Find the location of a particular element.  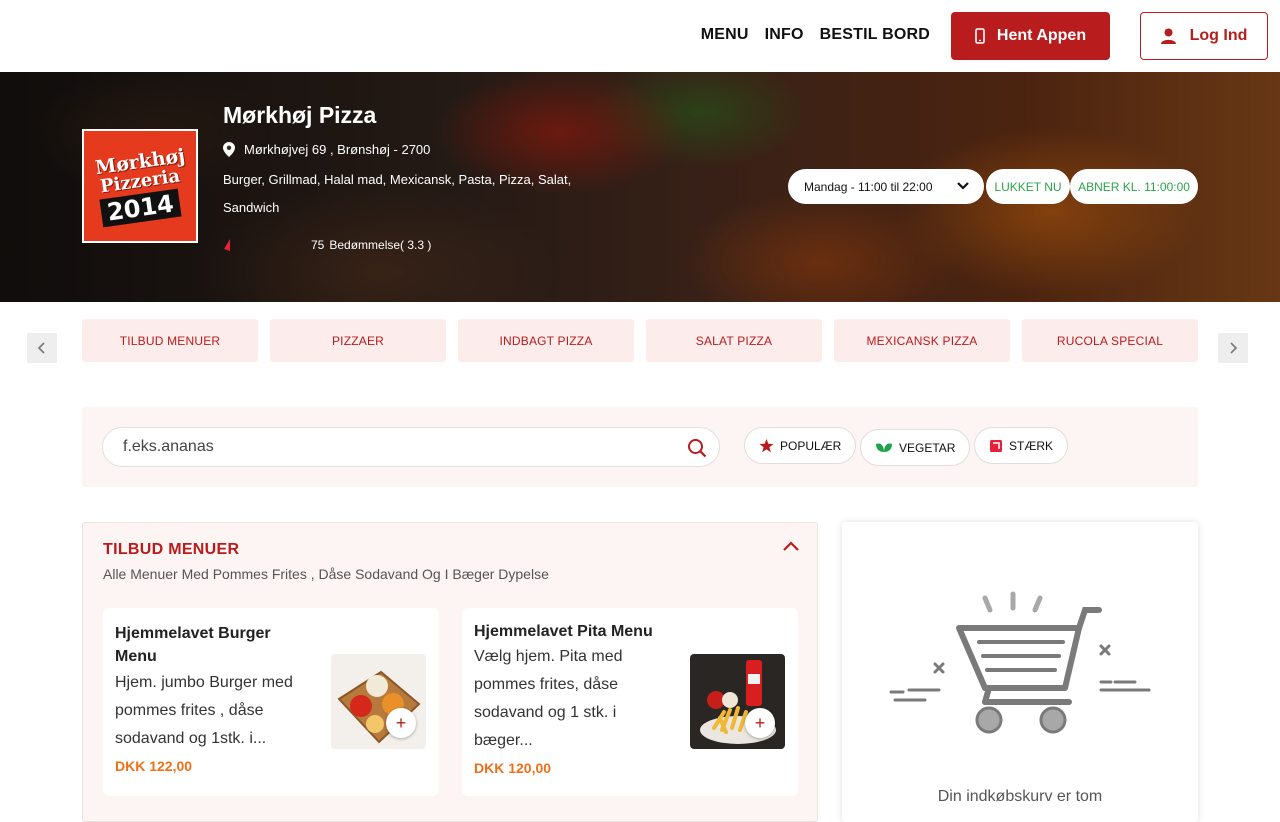

category-tab-rucola-special: RUCOLA SPECIAL is located at coordinates (1110, 340).